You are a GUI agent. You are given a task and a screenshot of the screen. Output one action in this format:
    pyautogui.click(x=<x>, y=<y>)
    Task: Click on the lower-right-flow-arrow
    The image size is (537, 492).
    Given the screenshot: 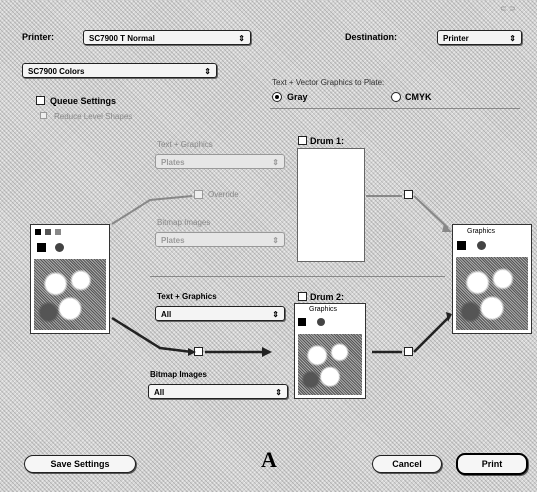 What is the action you would take?
    pyautogui.click(x=431, y=335)
    